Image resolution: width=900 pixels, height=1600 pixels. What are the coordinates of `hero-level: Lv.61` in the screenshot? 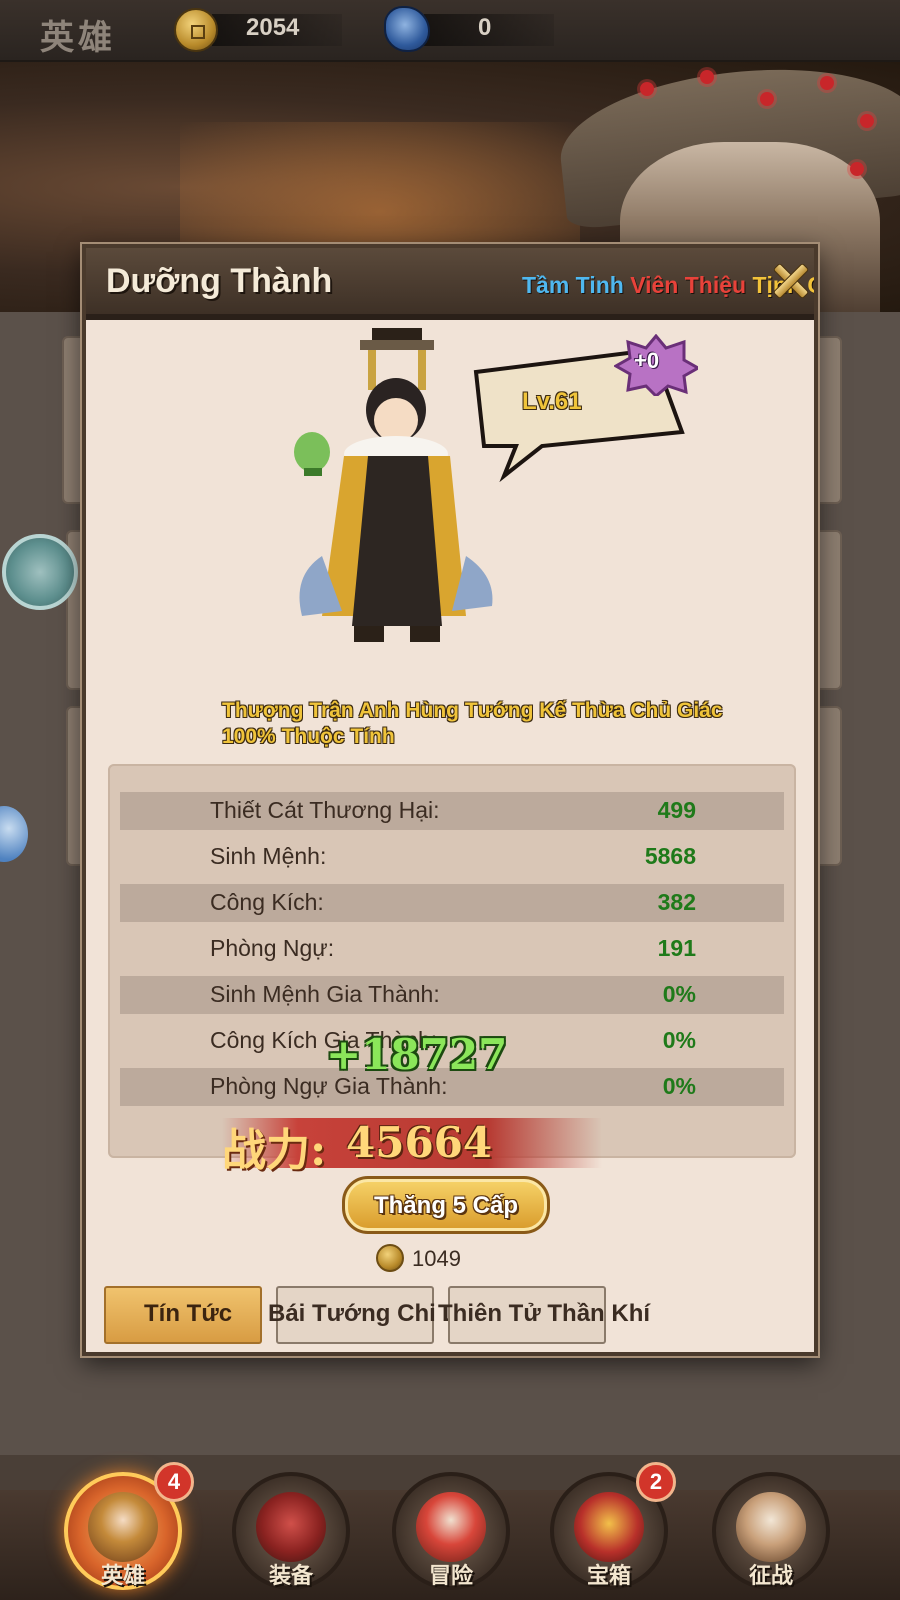 It's located at (552, 401).